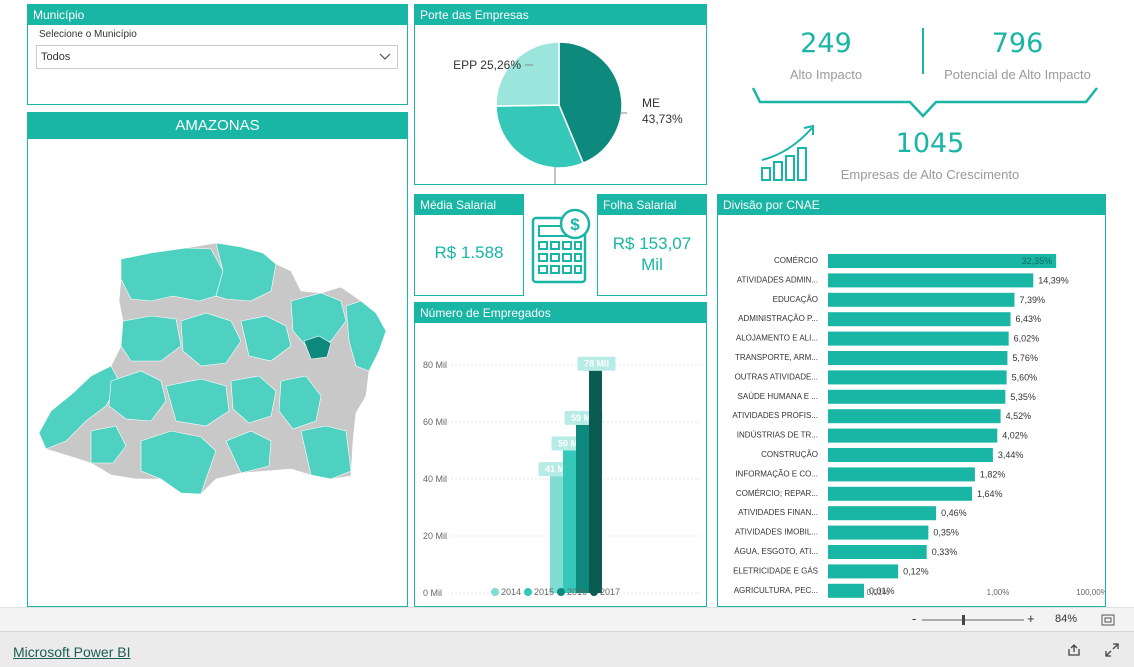 The image size is (1134, 667). Describe the element at coordinates (435, 422) in the screenshot. I see `y-tick-label: 60 Mil` at that location.